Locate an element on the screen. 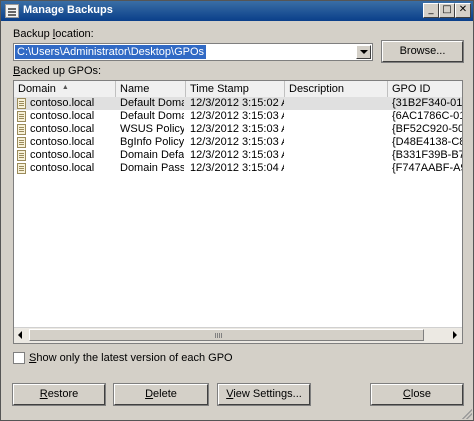 The width and height of the screenshot is (474, 421). maximize-button: □ is located at coordinates (447, 10).